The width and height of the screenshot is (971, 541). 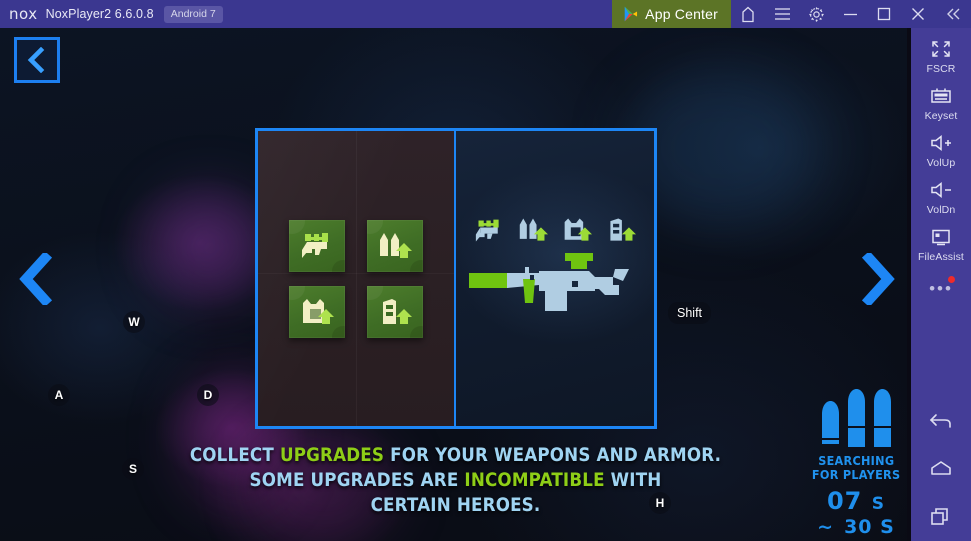 I want to click on armor-upgrade-icon, so click(x=317, y=311).